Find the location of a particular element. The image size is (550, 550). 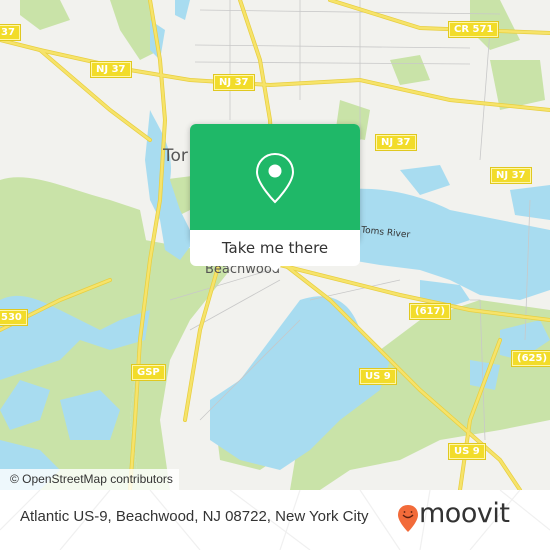

moovit-logo: moovit is located at coordinates (472, 519).